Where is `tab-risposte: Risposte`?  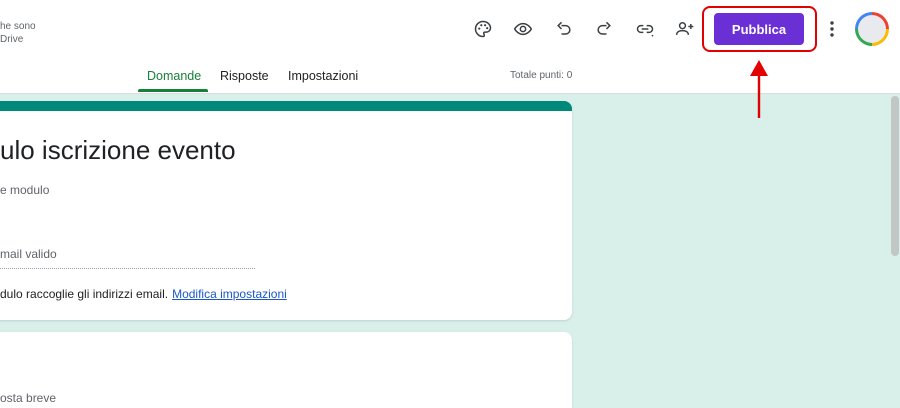 tab-risposte: Risposte is located at coordinates (244, 76).